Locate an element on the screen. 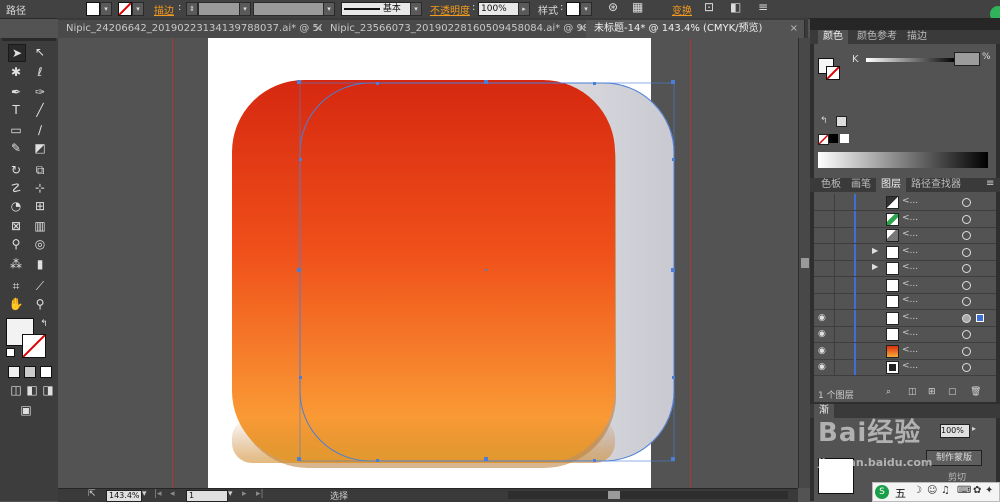  slice-tool-icon: ⟋ is located at coordinates (40, 286).